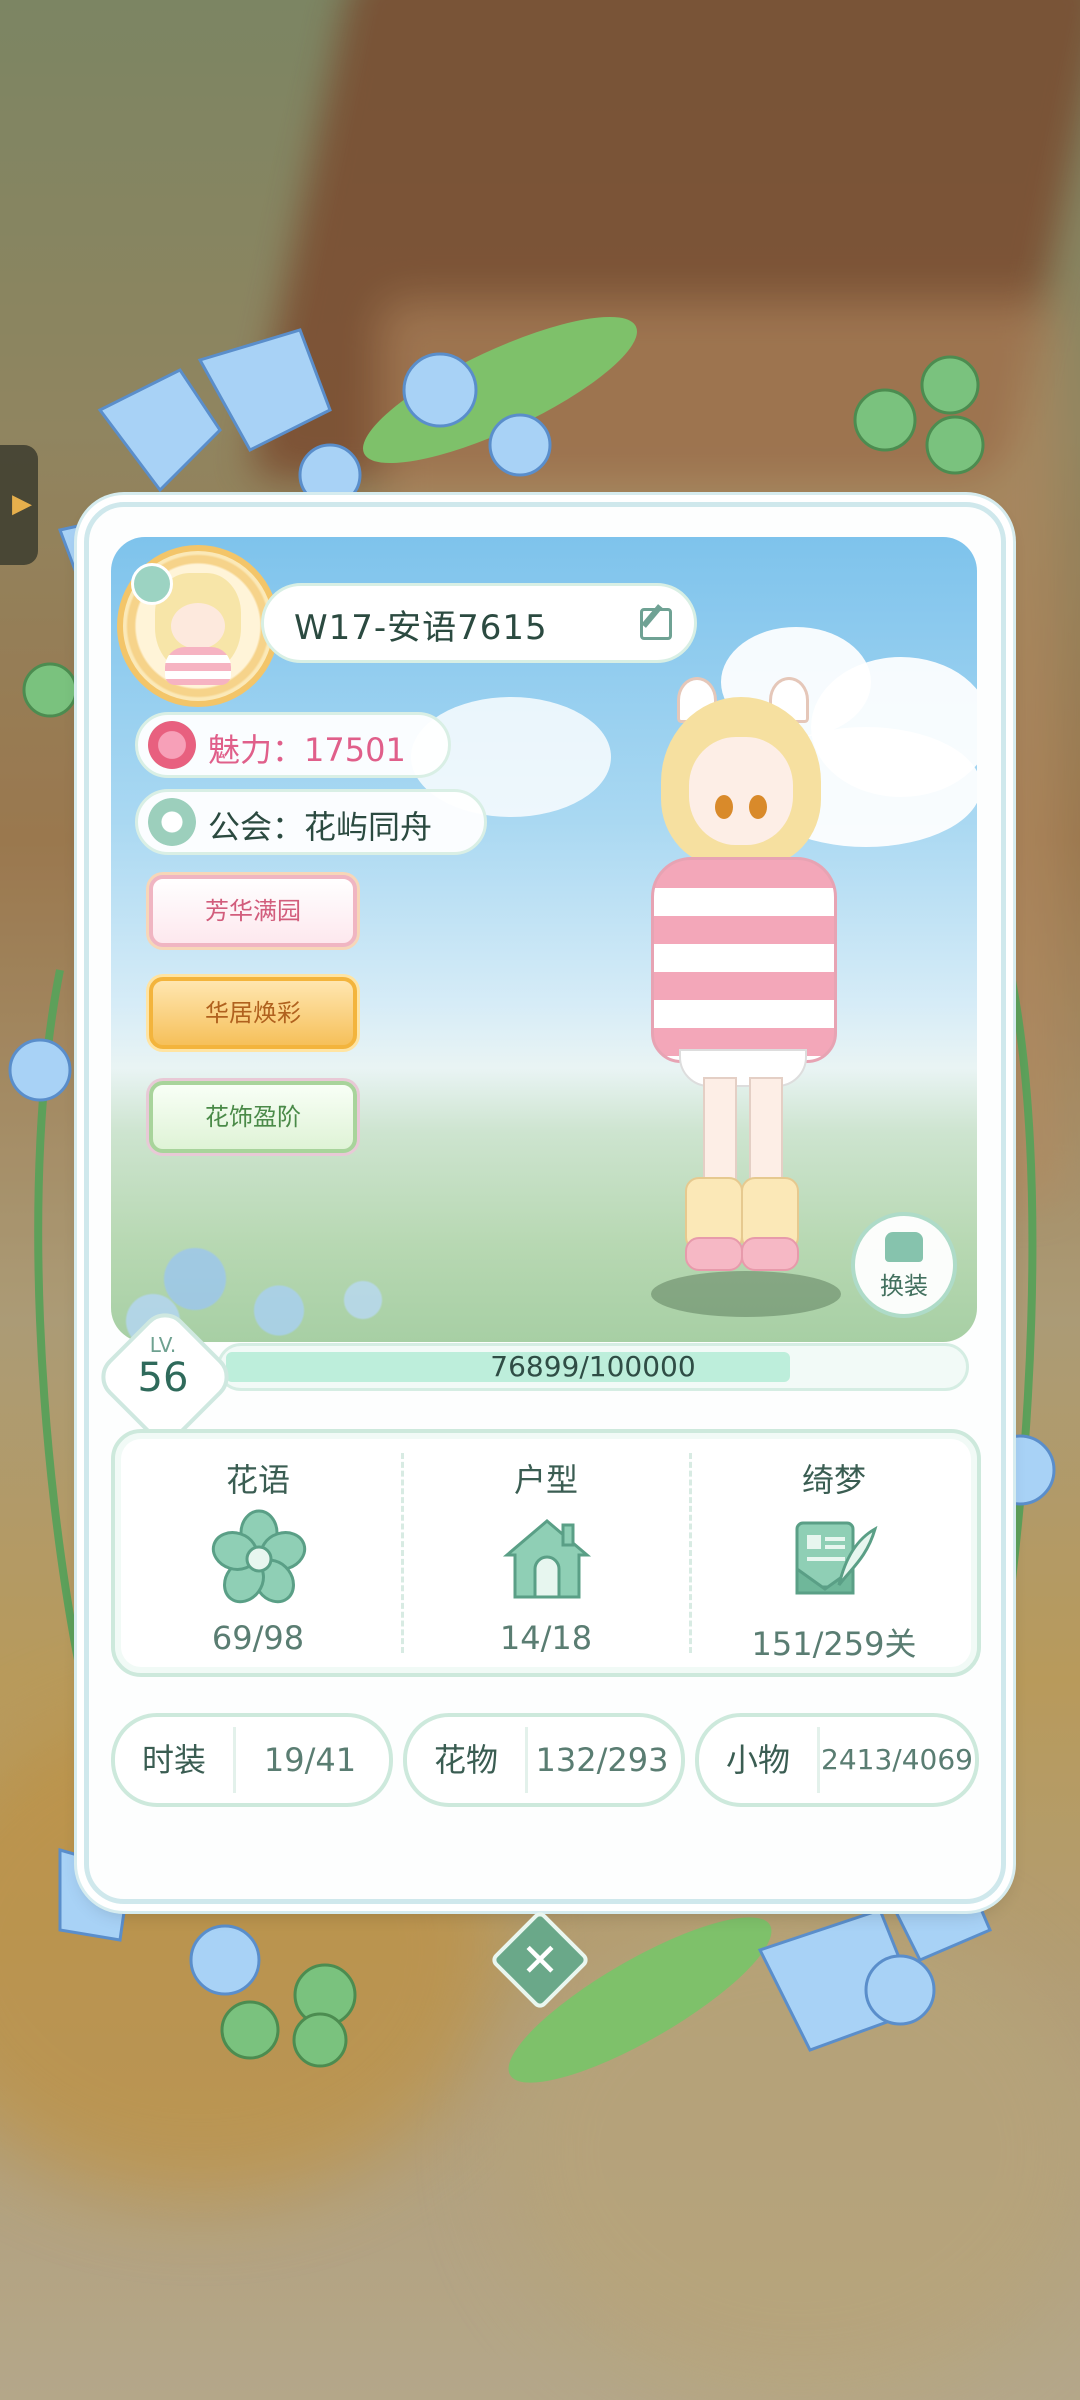 The image size is (1080, 2400). What do you see at coordinates (834, 1644) in the screenshot?
I see `collection-value: 151/259关` at bounding box center [834, 1644].